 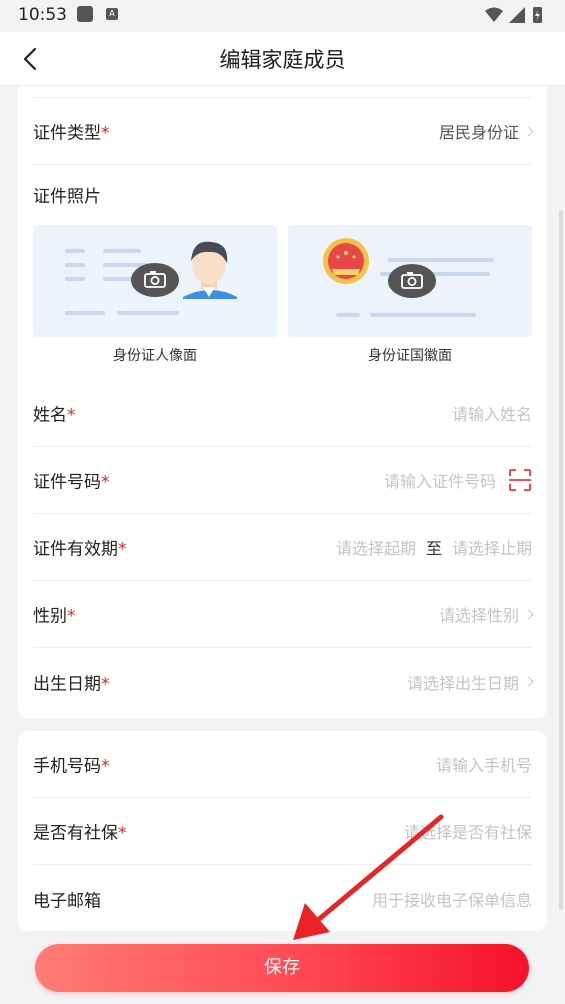 What do you see at coordinates (452, 899) in the screenshot?
I see `email-input: 用于接收电子保单信息` at bounding box center [452, 899].